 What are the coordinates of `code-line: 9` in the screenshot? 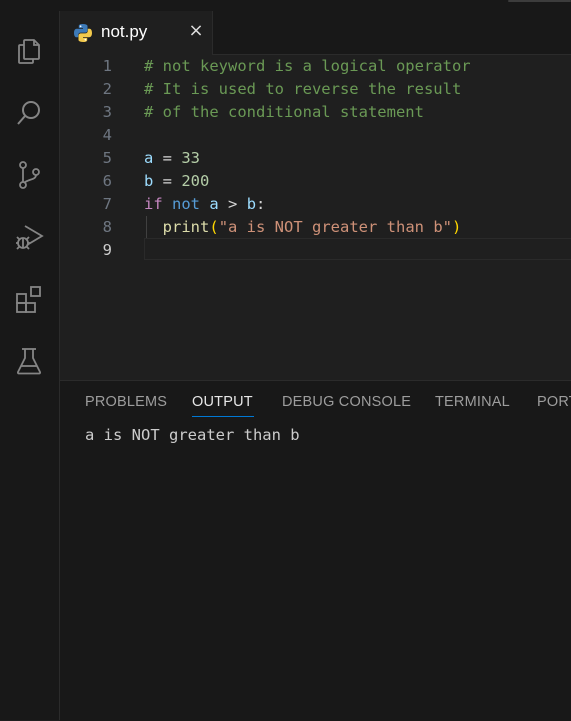 It's located at (315, 250).